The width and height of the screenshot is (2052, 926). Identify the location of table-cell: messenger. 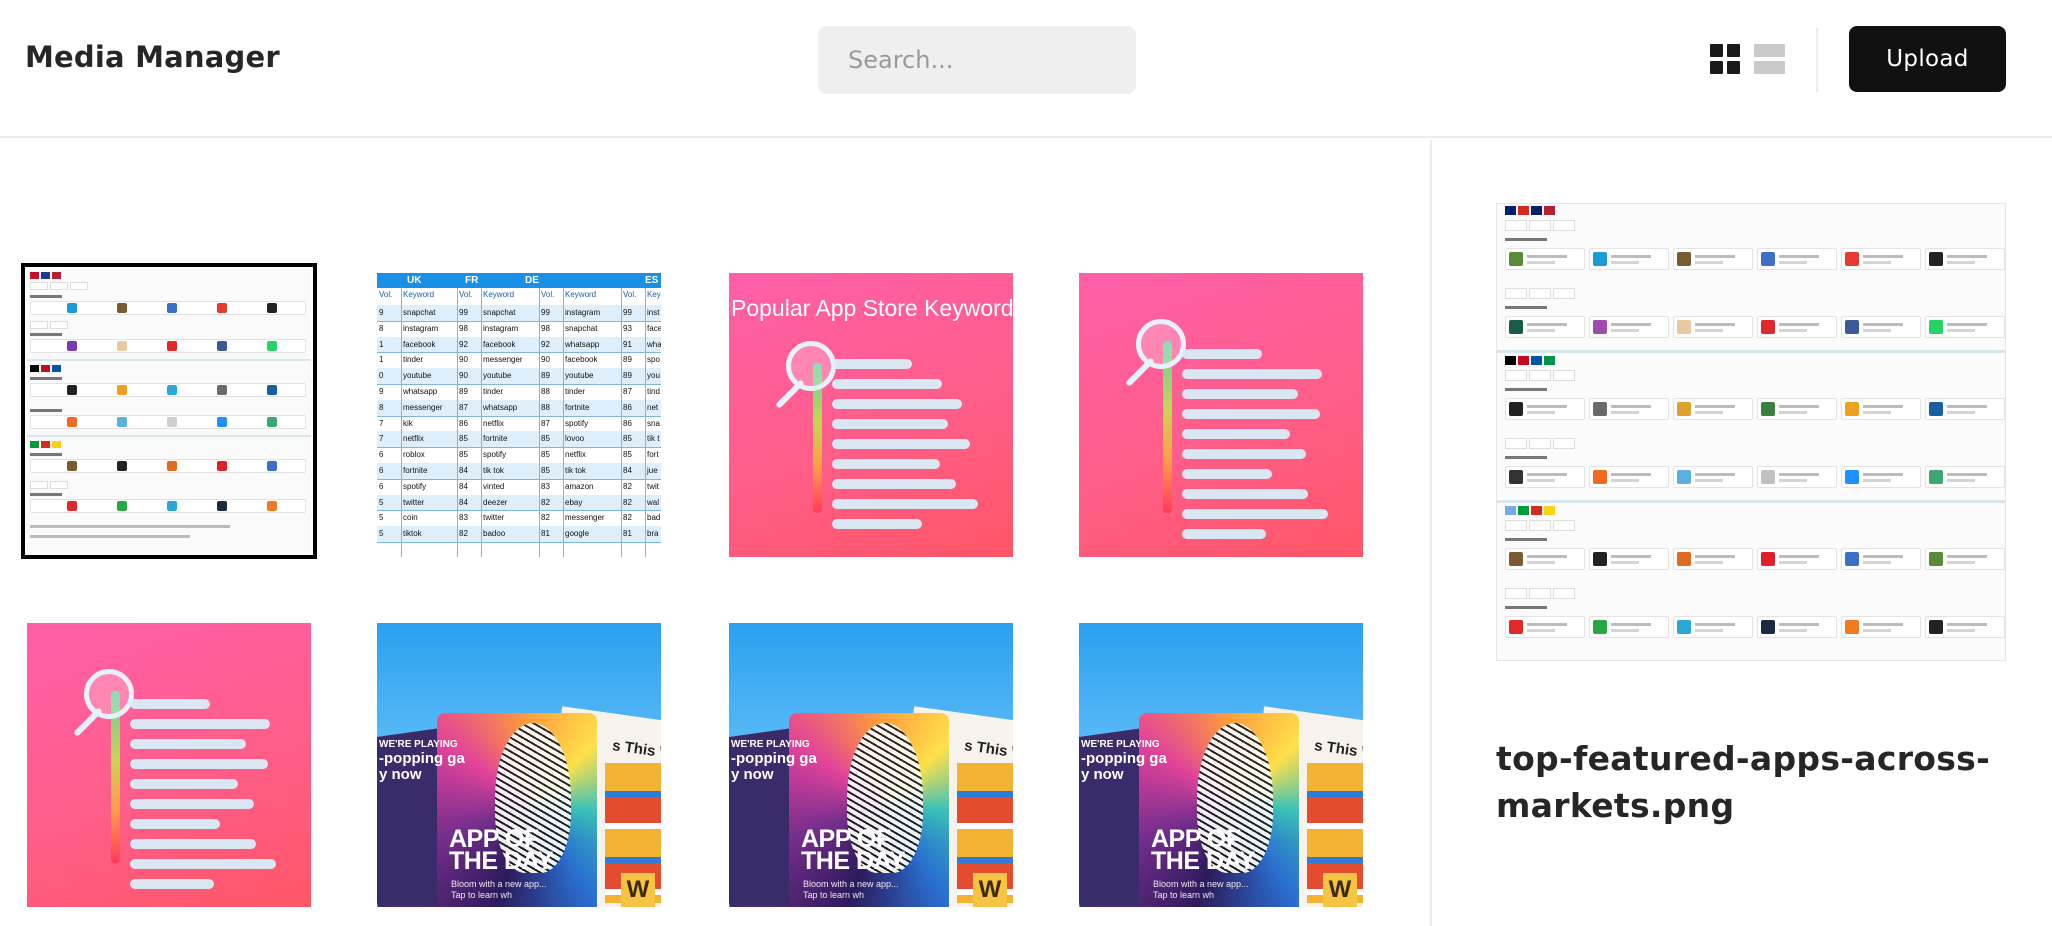
(423, 407).